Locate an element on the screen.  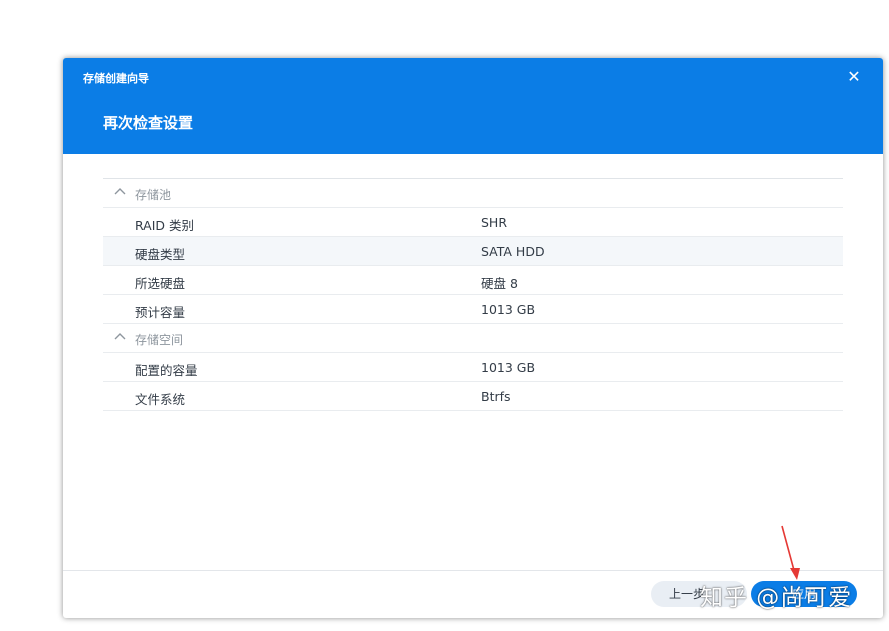
row-label: RAID 类别 is located at coordinates (165, 225).